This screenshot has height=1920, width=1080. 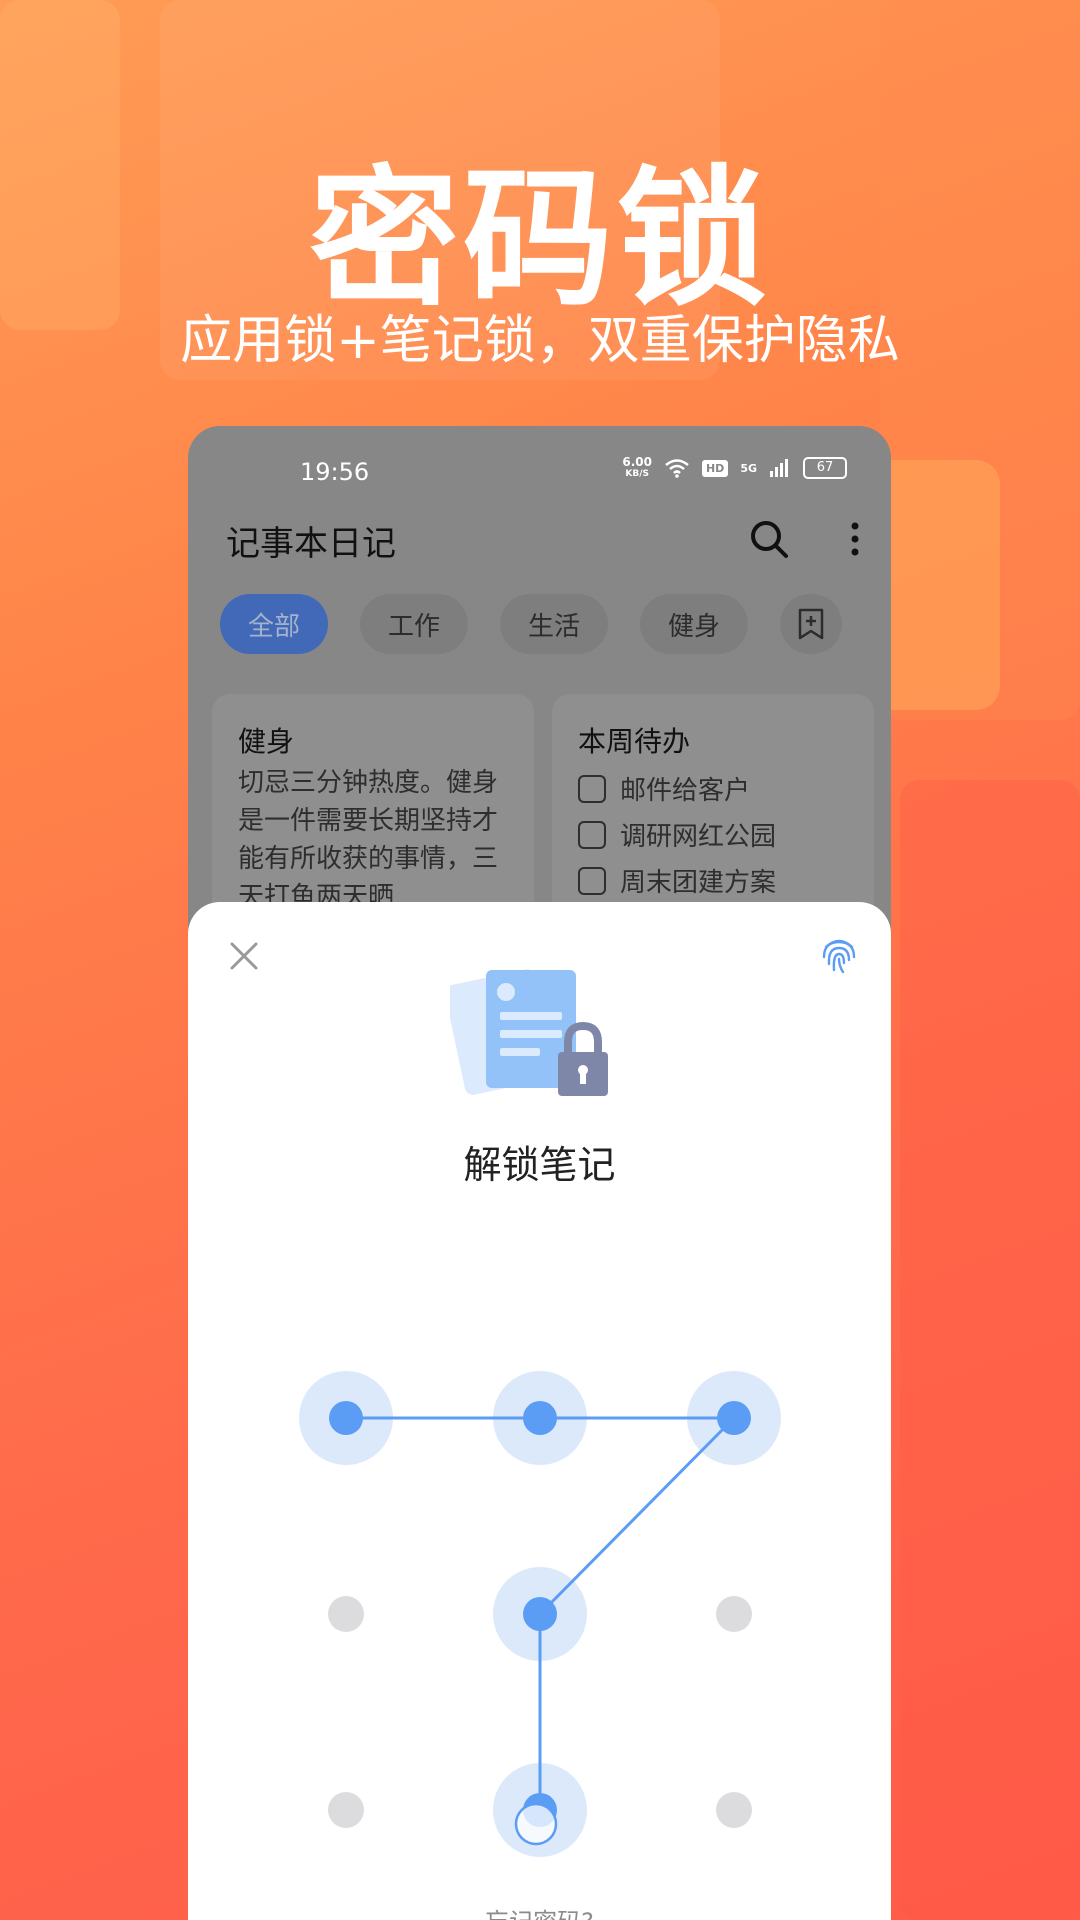 What do you see at coordinates (637, 462) in the screenshot?
I see `network-speed-value: 6.00` at bounding box center [637, 462].